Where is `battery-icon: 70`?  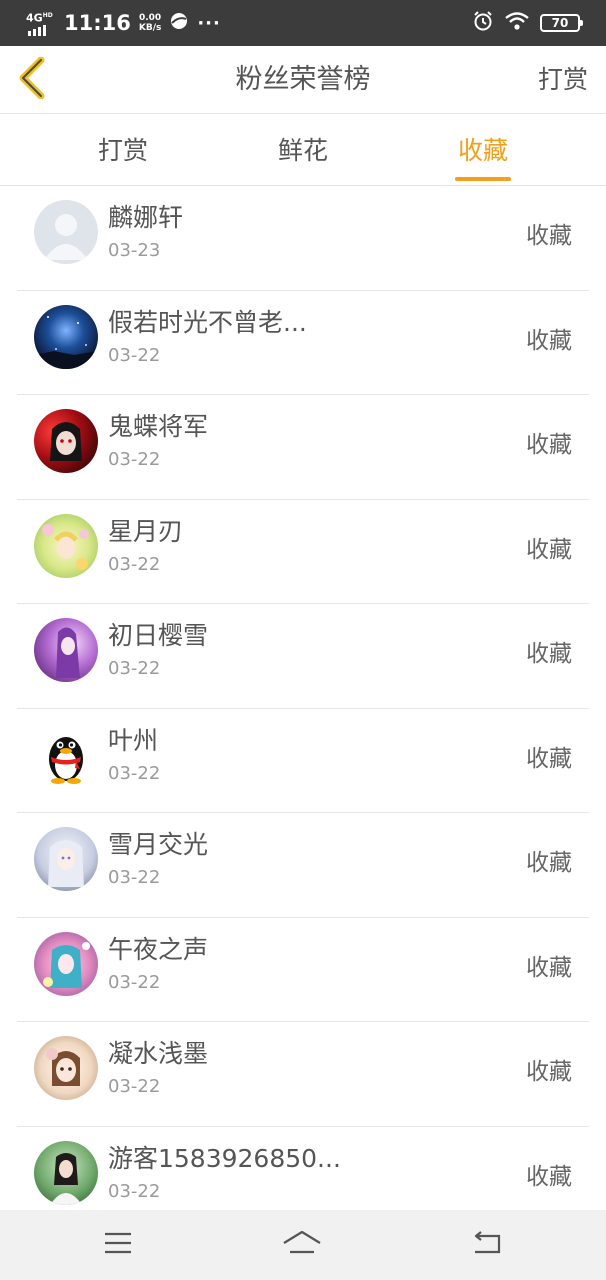
battery-icon: 70 is located at coordinates (561, 23).